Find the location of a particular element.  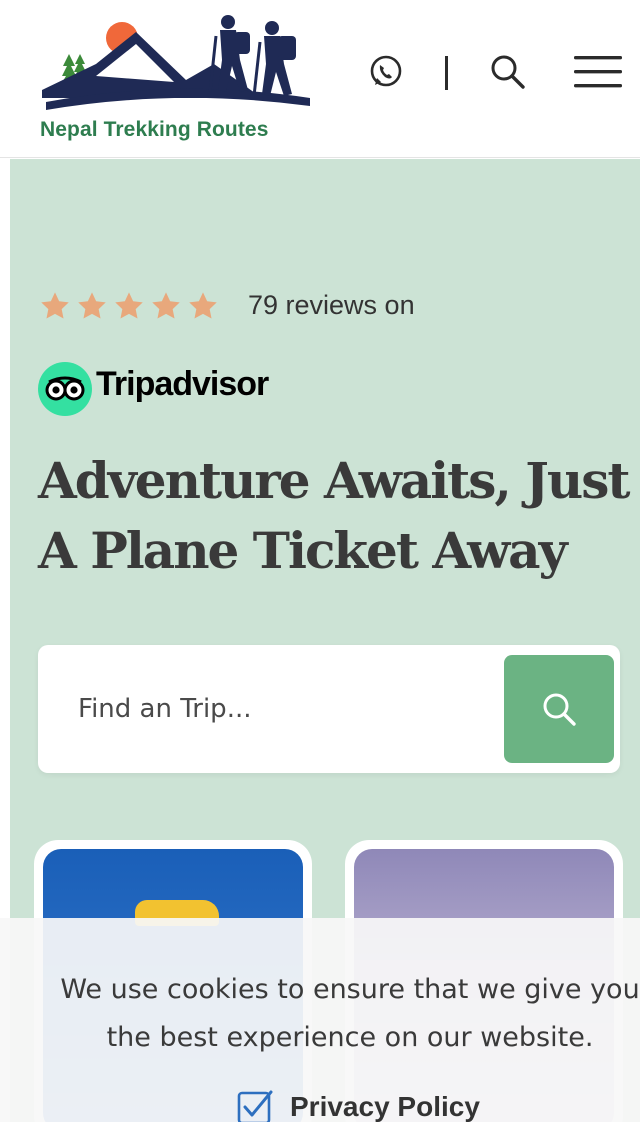

tripadvisor-owl-icon is located at coordinates (65, 389).